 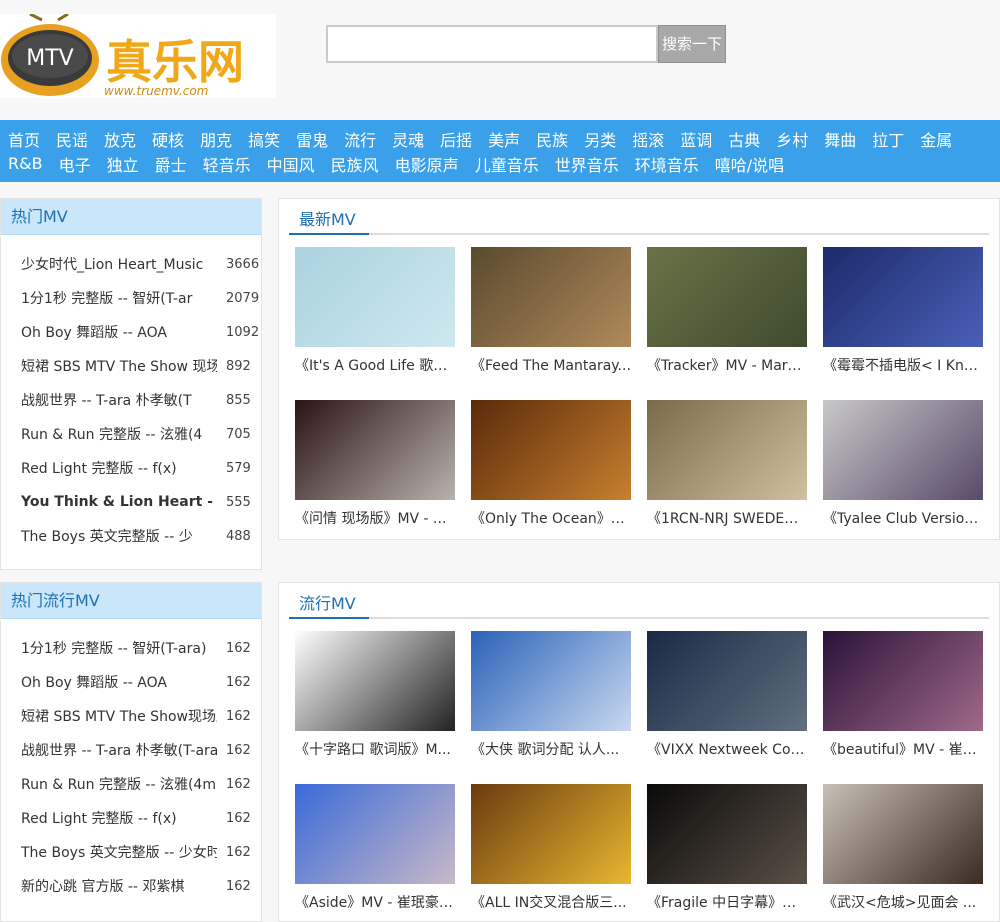 What do you see at coordinates (119, 400) in the screenshot?
I see `mv-title-link: 战舰世界 -- T-ara 朴孝敏(T` at bounding box center [119, 400].